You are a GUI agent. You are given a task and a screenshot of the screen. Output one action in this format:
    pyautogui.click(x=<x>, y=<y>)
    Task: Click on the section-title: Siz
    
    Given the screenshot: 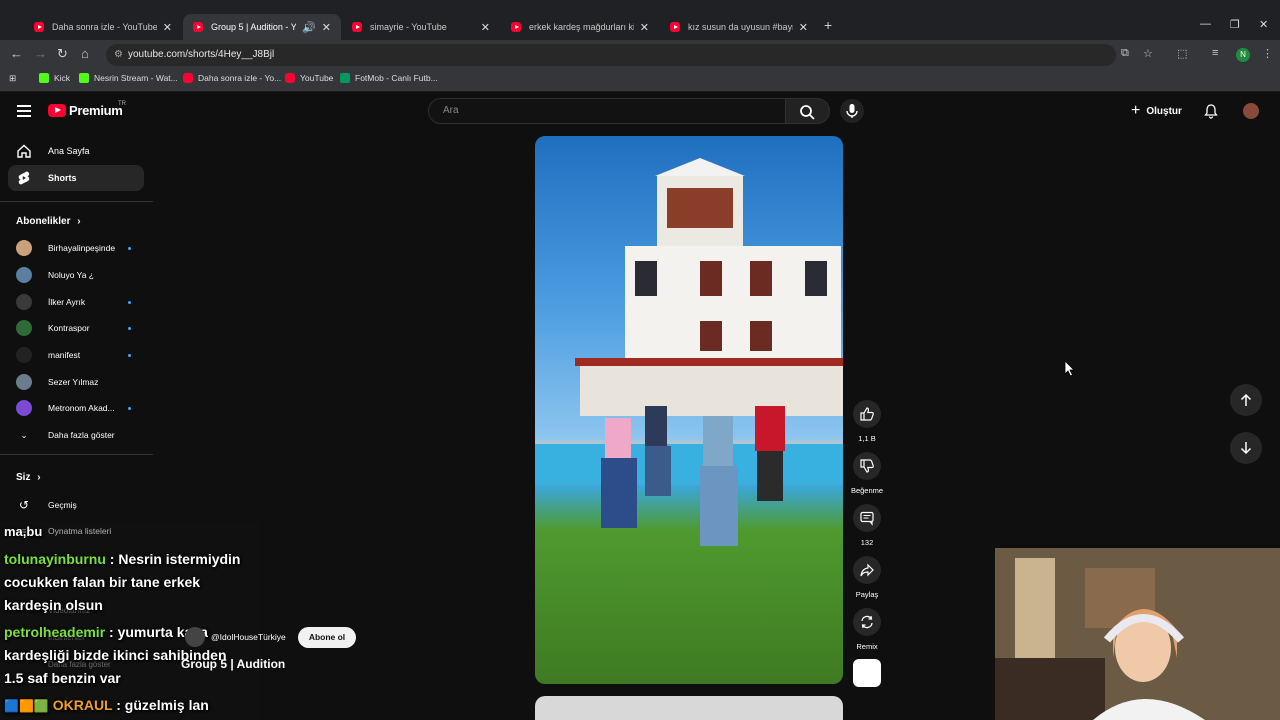 What is the action you would take?
    pyautogui.click(x=23, y=477)
    